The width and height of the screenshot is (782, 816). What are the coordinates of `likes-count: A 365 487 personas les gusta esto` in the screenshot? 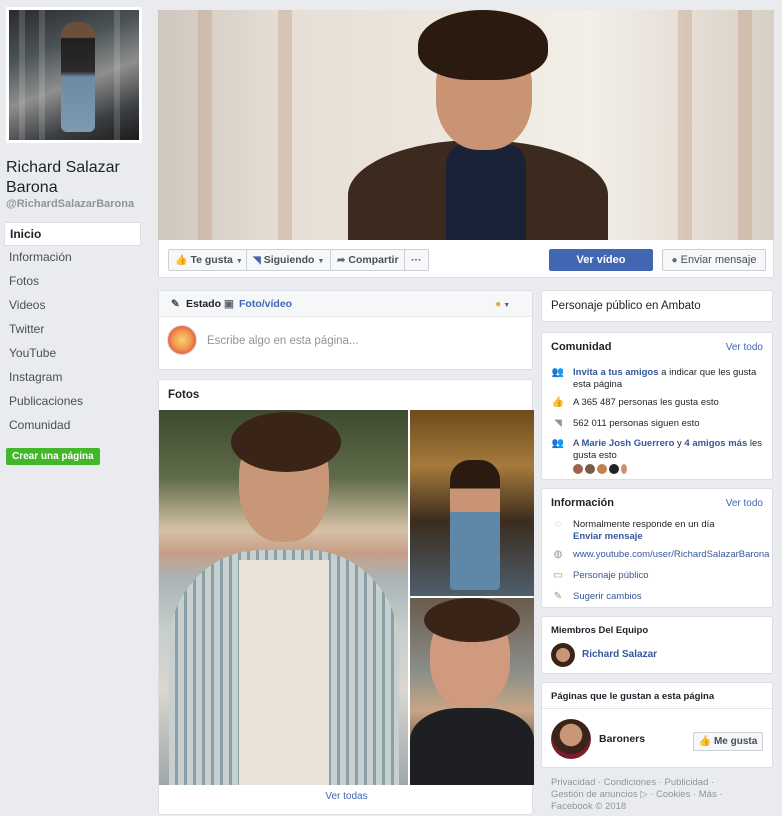 It's located at (646, 402).